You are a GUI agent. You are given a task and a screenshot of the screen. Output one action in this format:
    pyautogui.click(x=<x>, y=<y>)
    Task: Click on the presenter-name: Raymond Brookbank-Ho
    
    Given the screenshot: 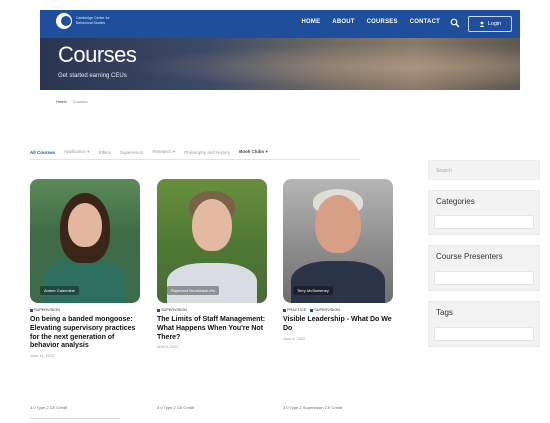 What is the action you would take?
    pyautogui.click(x=193, y=290)
    